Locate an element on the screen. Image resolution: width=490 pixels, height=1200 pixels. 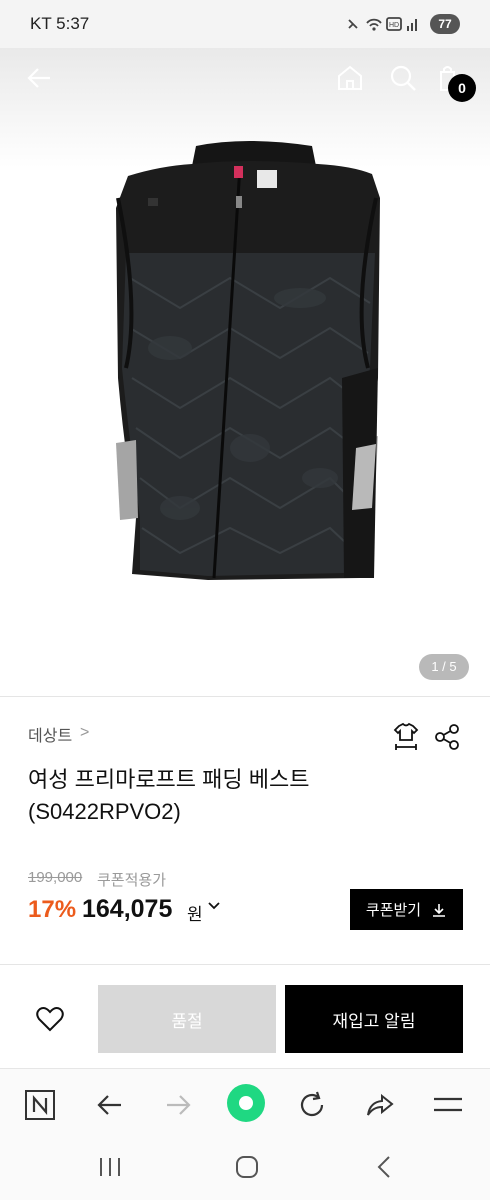
browser-forward-icon is located at coordinates (178, 1105).